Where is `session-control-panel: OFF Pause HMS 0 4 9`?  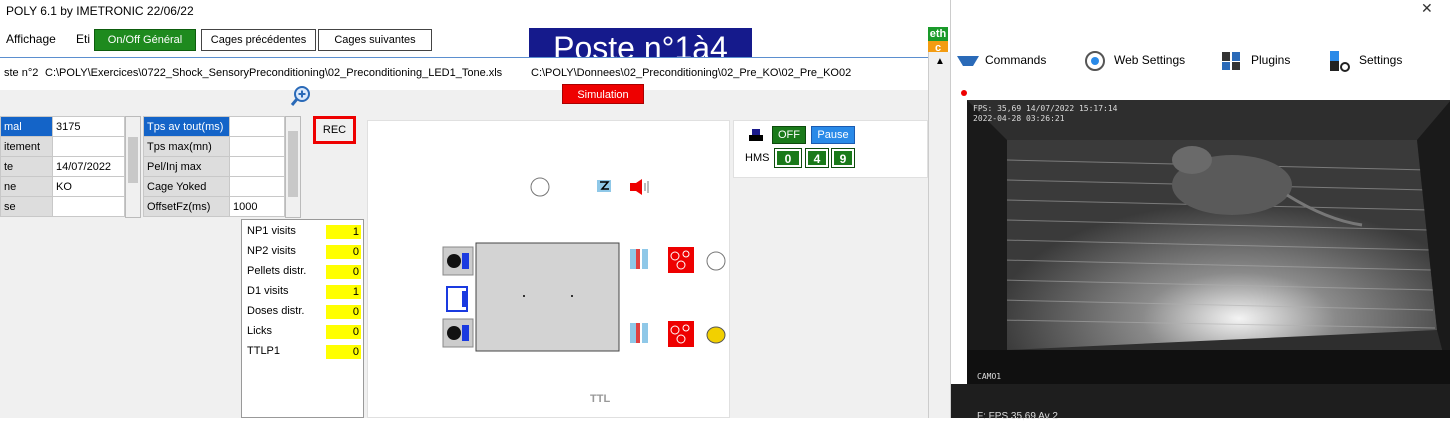
session-control-panel: OFF Pause HMS 0 4 9 is located at coordinates (830, 149).